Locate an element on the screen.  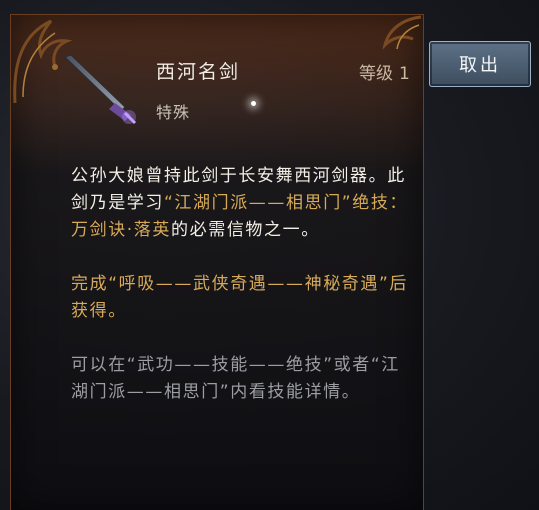
description-paragraph-2: 完成“呼吸——武侠奇遇——神秘奇遇”后获得。 is located at coordinates (243, 298).